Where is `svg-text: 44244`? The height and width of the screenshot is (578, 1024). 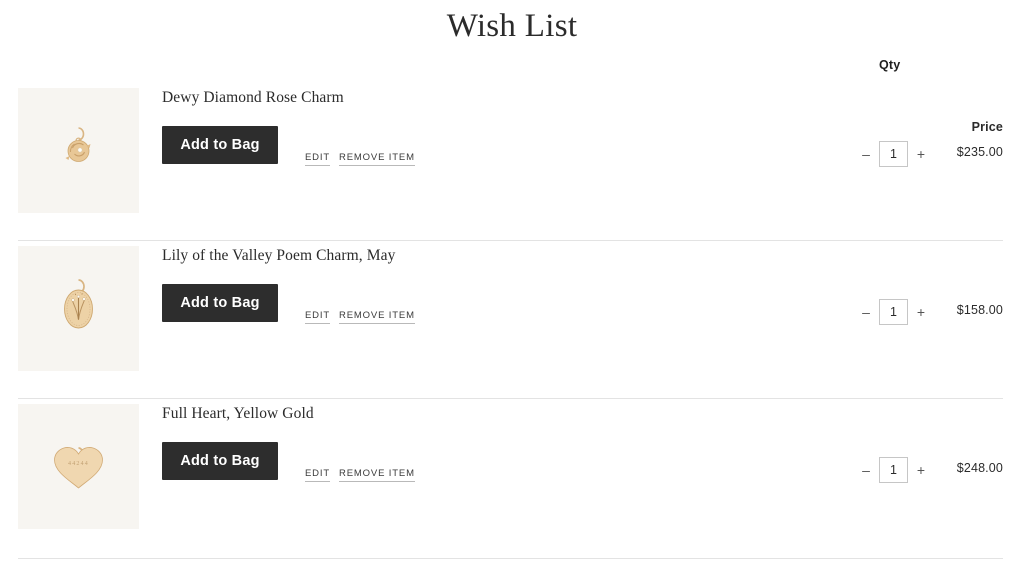
svg-text: 44244 is located at coordinates (78, 464).